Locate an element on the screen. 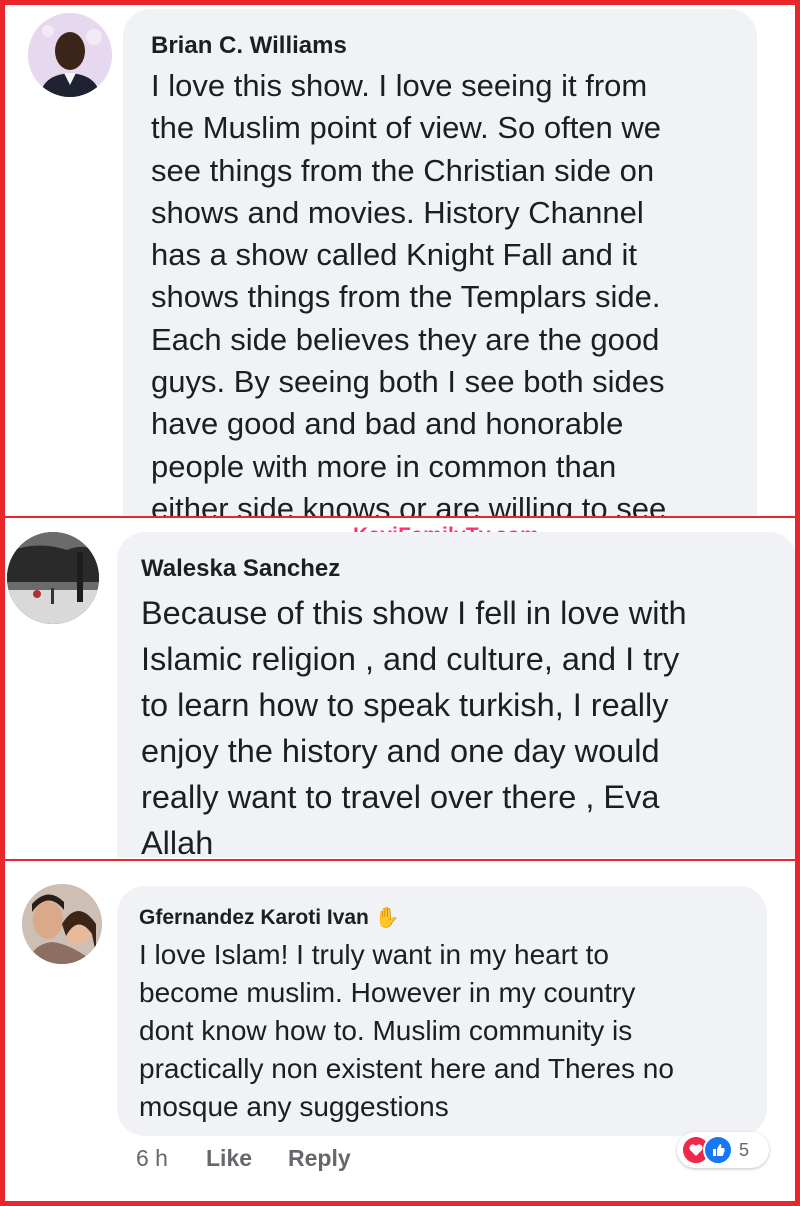 This screenshot has width=800, height=1206. text-line: shows and movies. History Channel is located at coordinates (397, 212).